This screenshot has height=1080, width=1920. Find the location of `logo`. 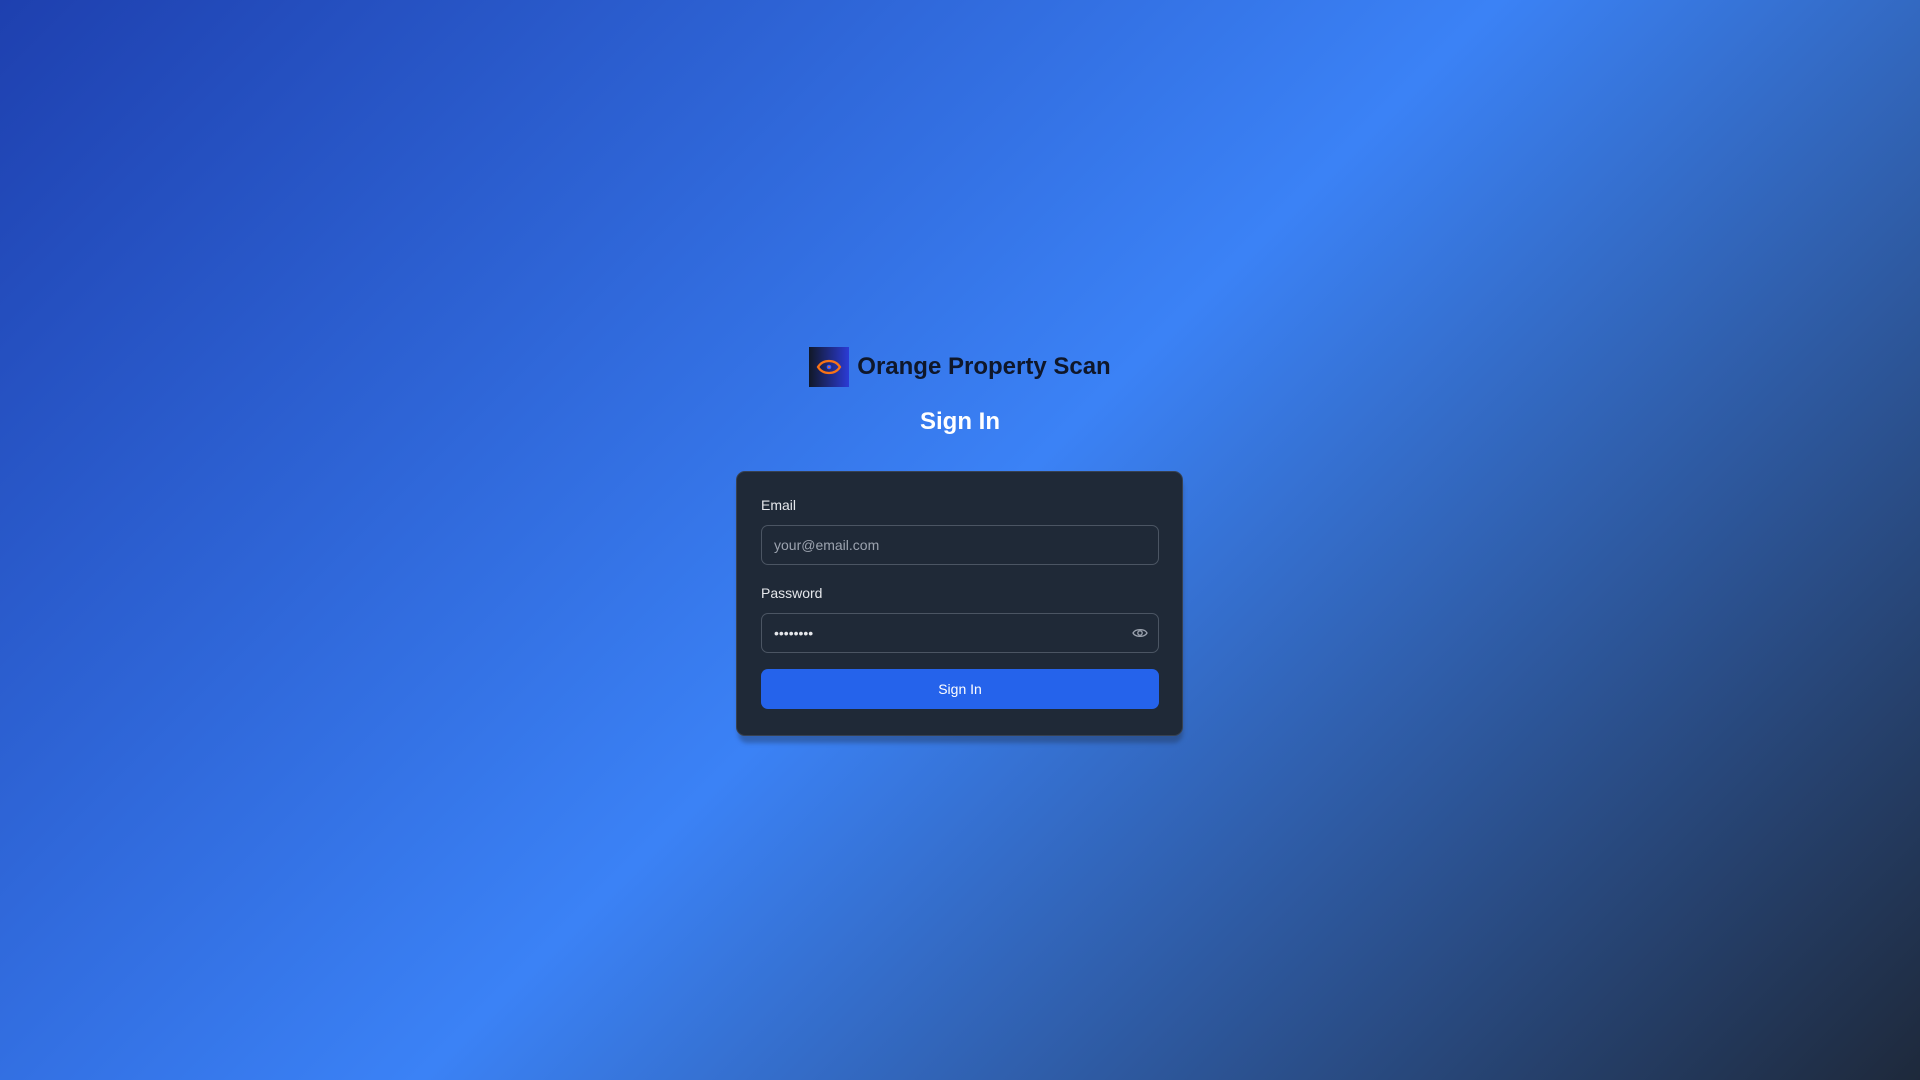

logo is located at coordinates (829, 367).